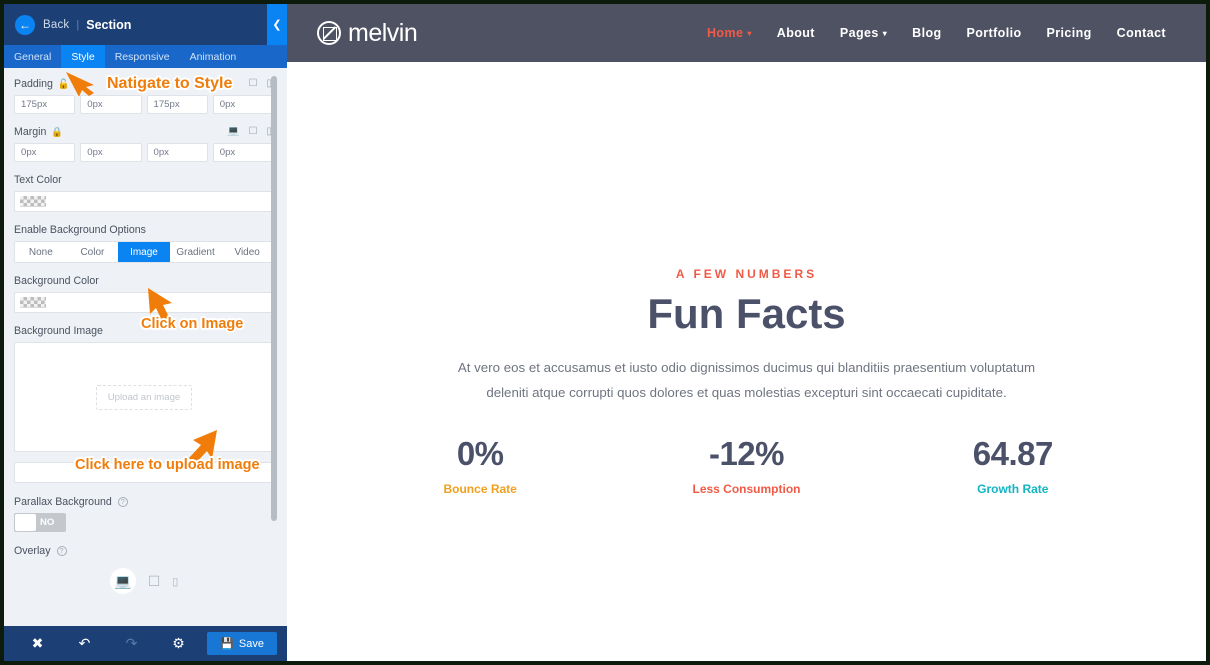 This screenshot has width=1210, height=665. What do you see at coordinates (196, 252) in the screenshot?
I see `bg-option-gradient: Gradient` at bounding box center [196, 252].